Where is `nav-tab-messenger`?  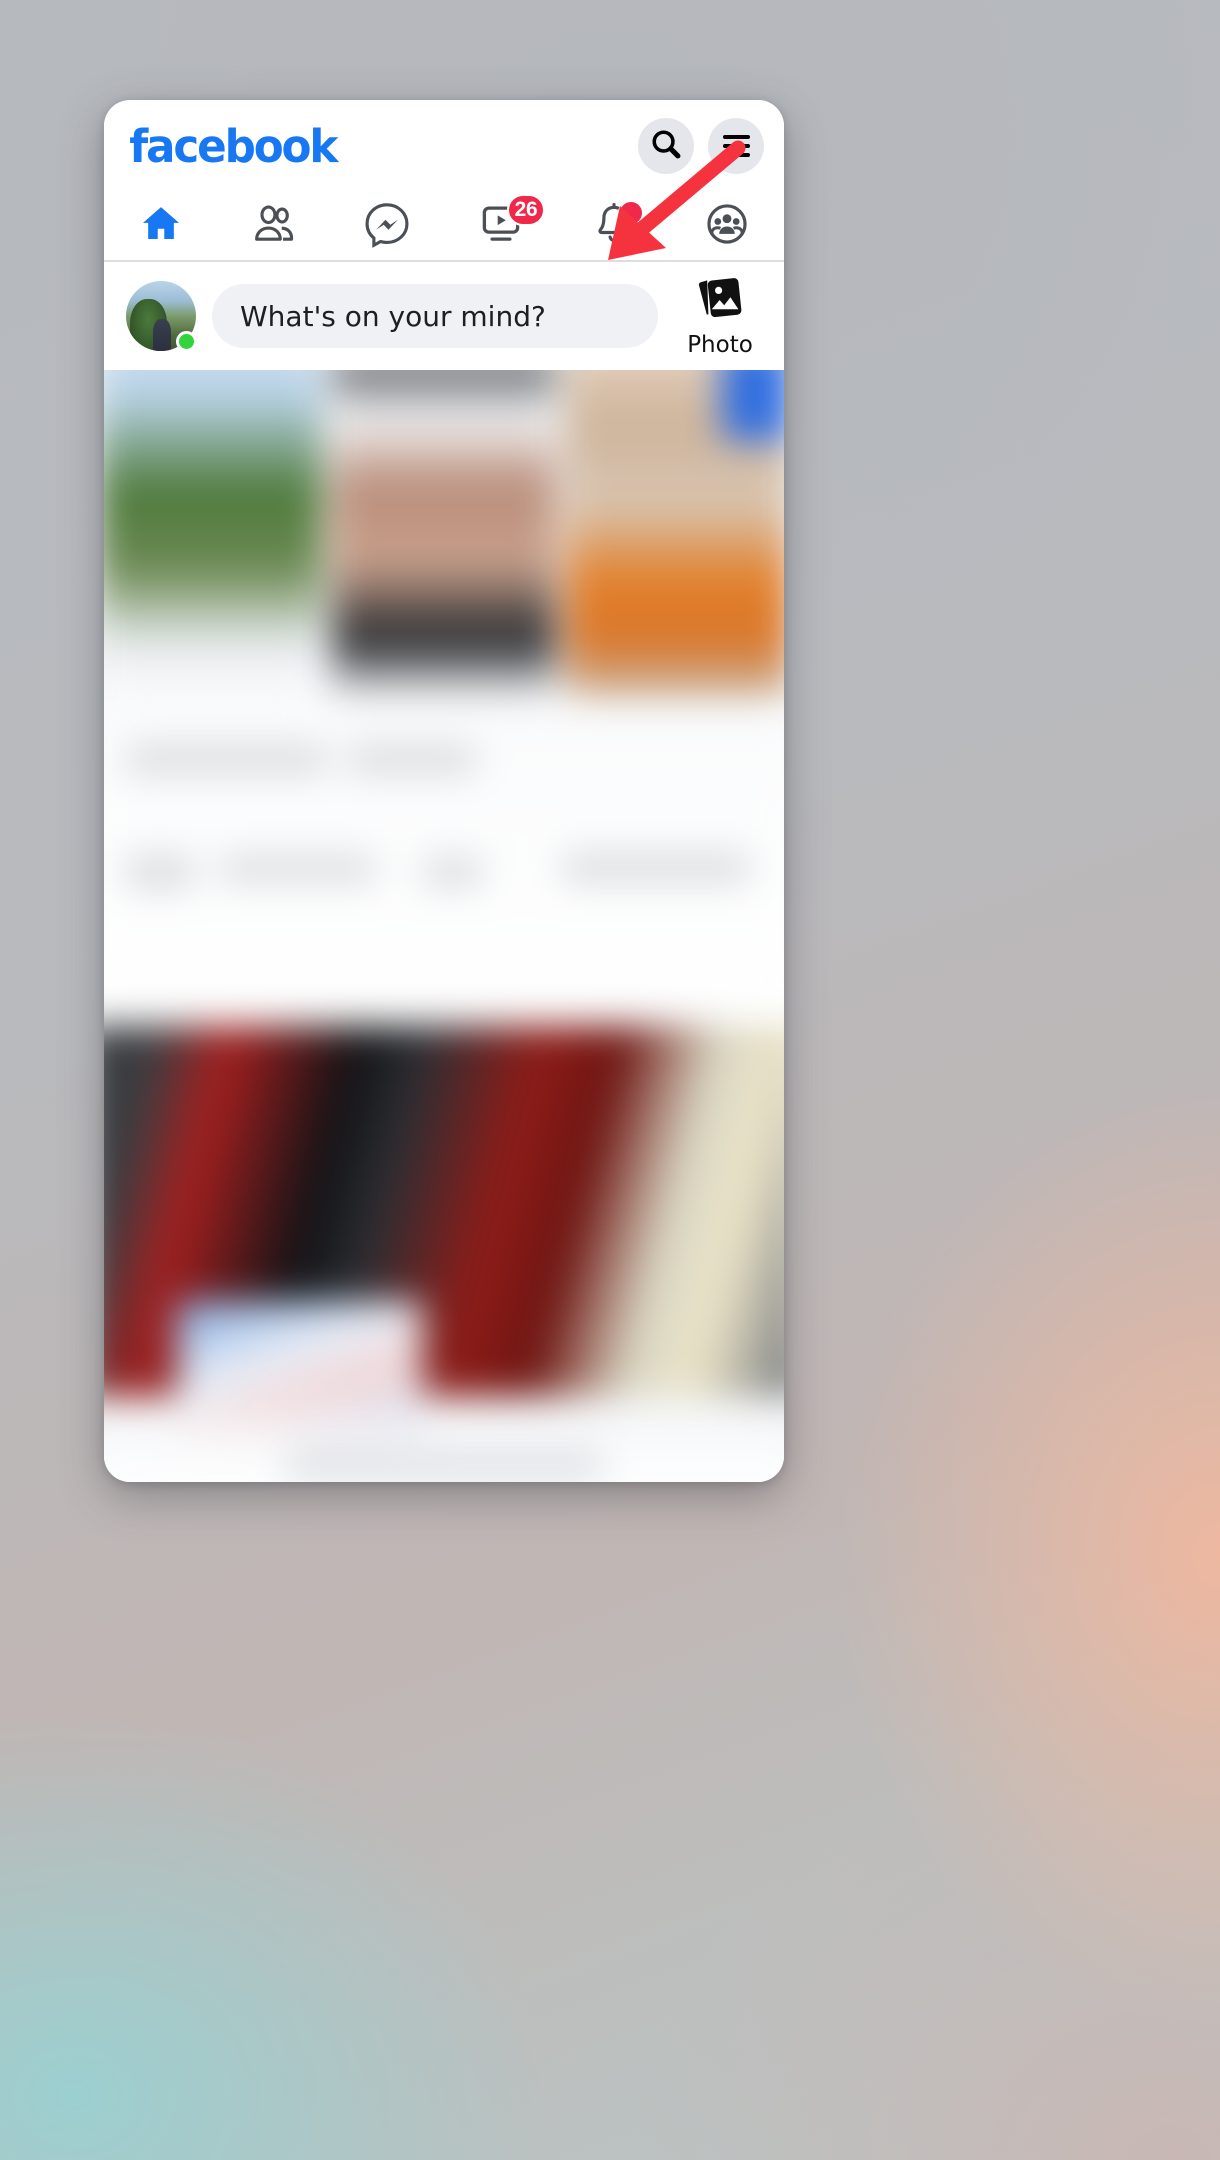 nav-tab-messenger is located at coordinates (387, 226).